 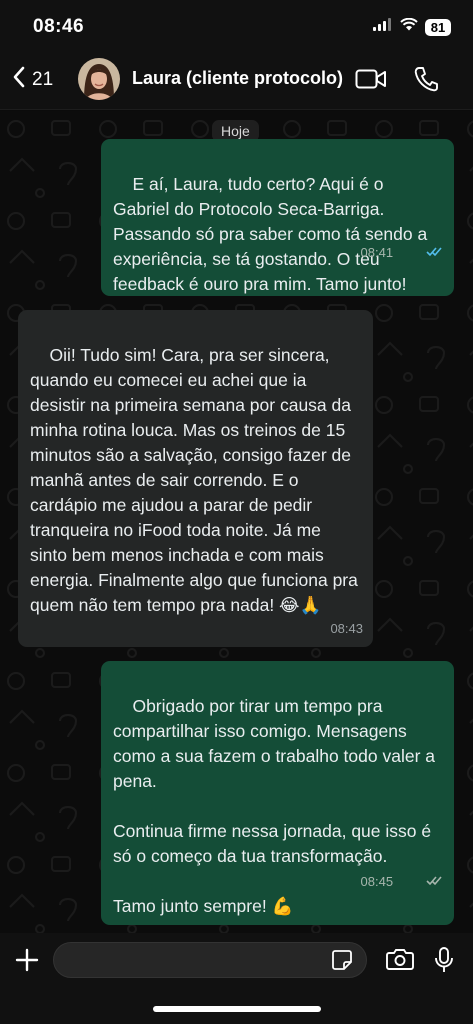 What do you see at coordinates (236, 26) in the screenshot?
I see `status-bar: 08:46 81` at bounding box center [236, 26].